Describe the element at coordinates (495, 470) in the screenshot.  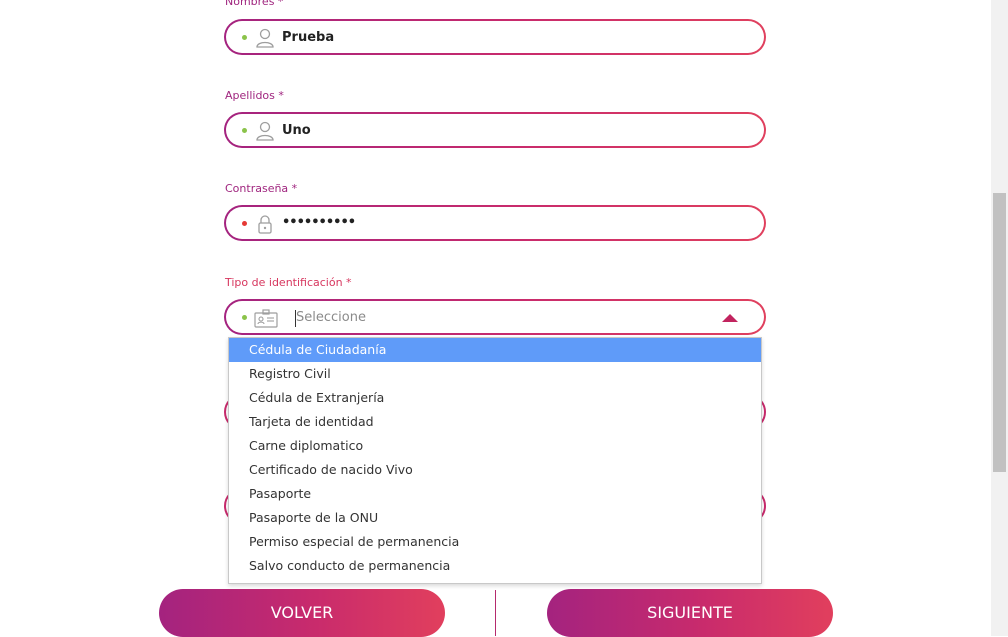
I see `option-certificado-nacido-vivo: Certificado de nacido Vivo` at that location.